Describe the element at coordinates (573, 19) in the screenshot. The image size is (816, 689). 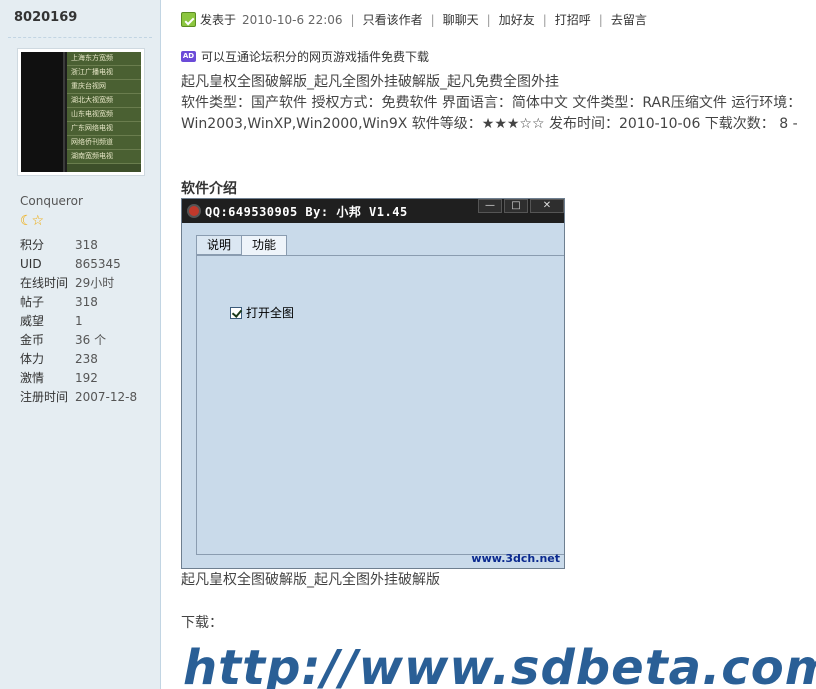
I see `greet-link: 打招呼` at that location.